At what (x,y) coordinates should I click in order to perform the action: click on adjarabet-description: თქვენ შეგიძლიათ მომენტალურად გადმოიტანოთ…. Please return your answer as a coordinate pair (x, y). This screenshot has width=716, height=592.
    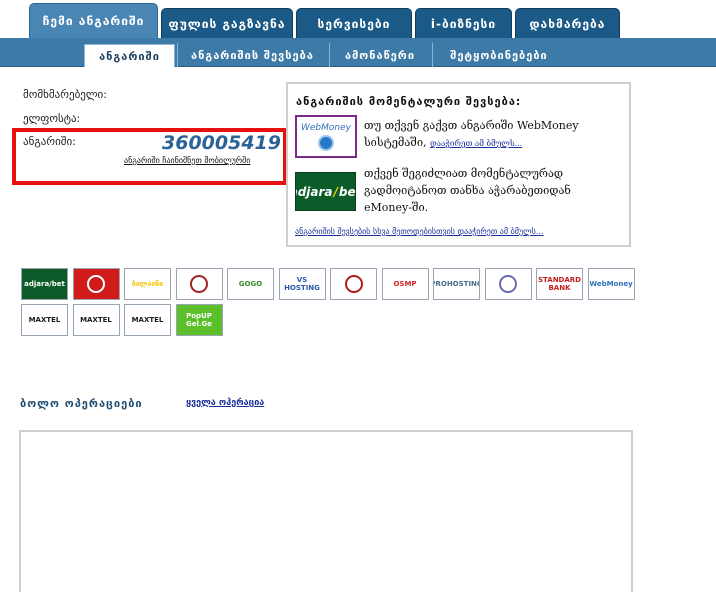
    Looking at the image, I should click on (467, 190).